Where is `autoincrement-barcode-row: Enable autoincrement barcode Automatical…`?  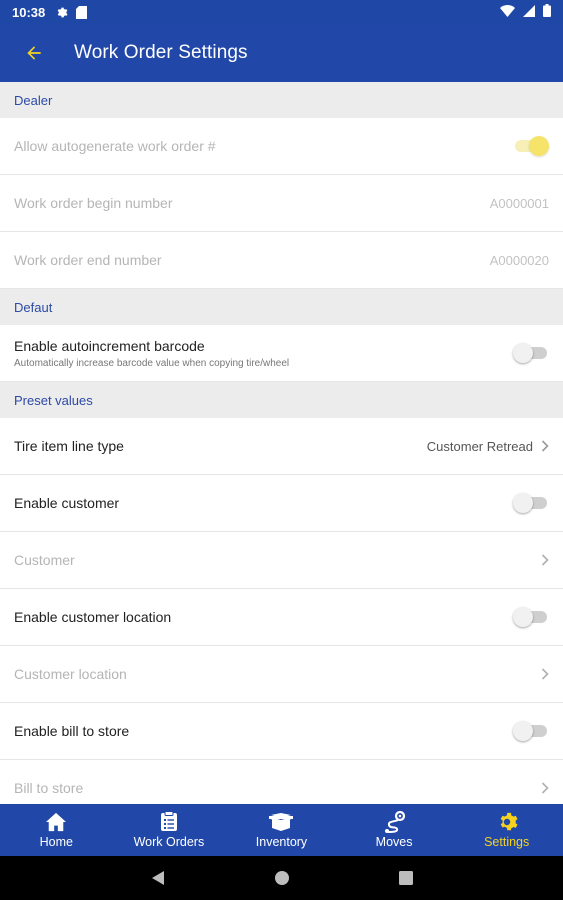 autoincrement-barcode-row: Enable autoincrement barcode Automatical… is located at coordinates (281, 353).